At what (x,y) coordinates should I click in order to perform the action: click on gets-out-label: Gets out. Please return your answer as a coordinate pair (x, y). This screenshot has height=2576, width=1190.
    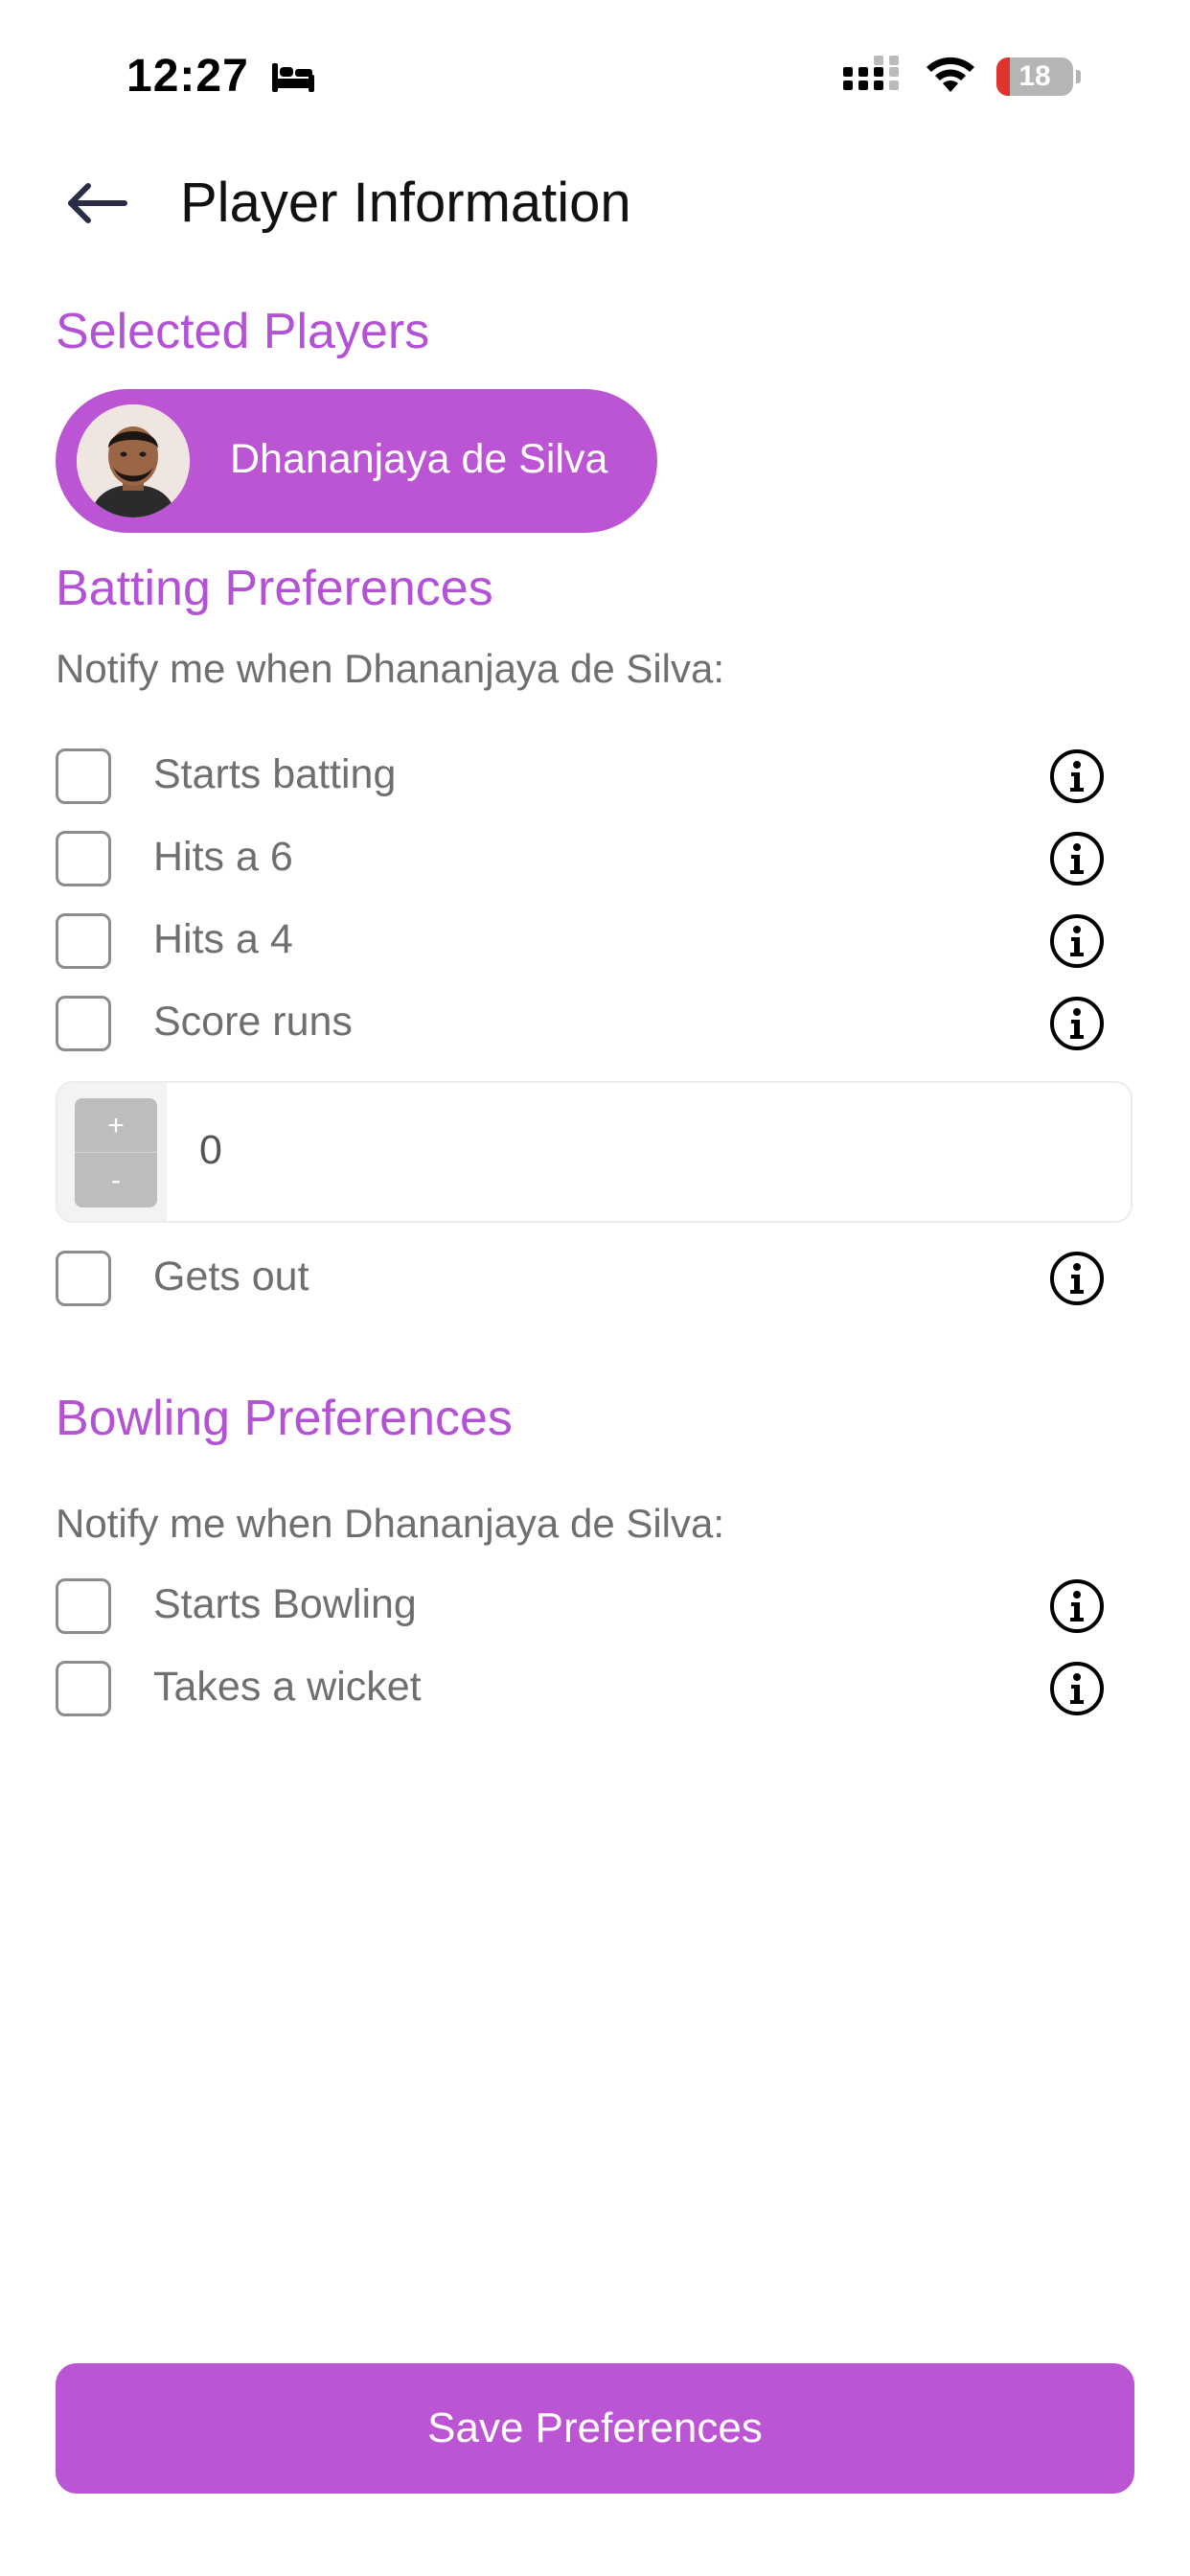
    Looking at the image, I should click on (231, 1277).